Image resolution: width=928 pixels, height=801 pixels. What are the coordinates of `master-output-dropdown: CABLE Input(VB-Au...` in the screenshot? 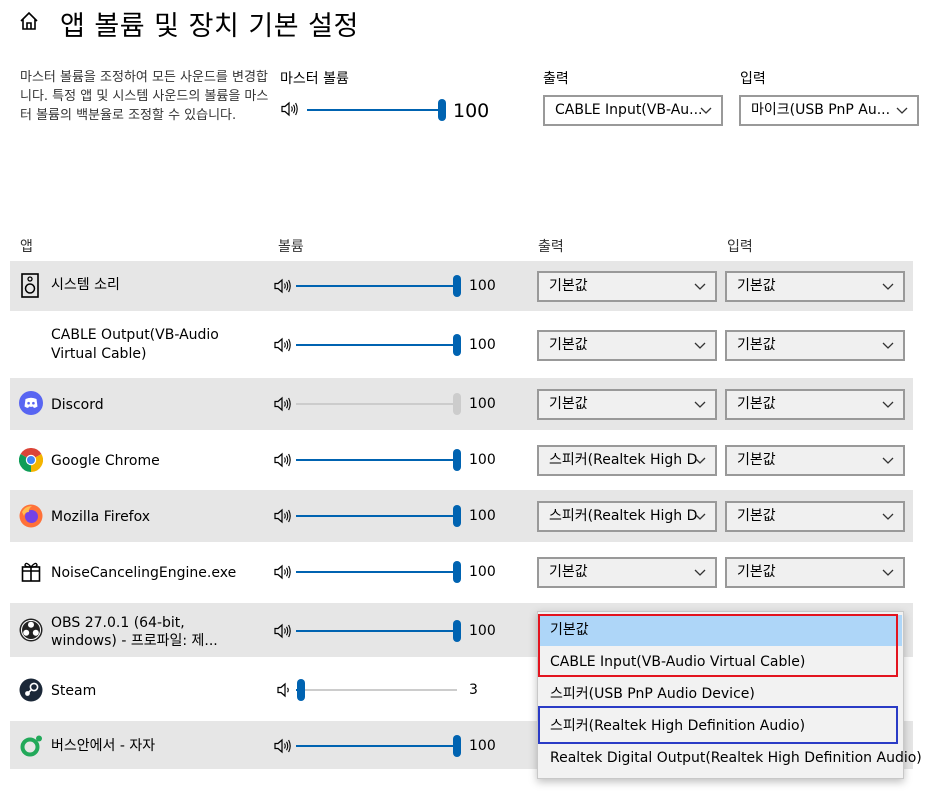 It's located at (633, 110).